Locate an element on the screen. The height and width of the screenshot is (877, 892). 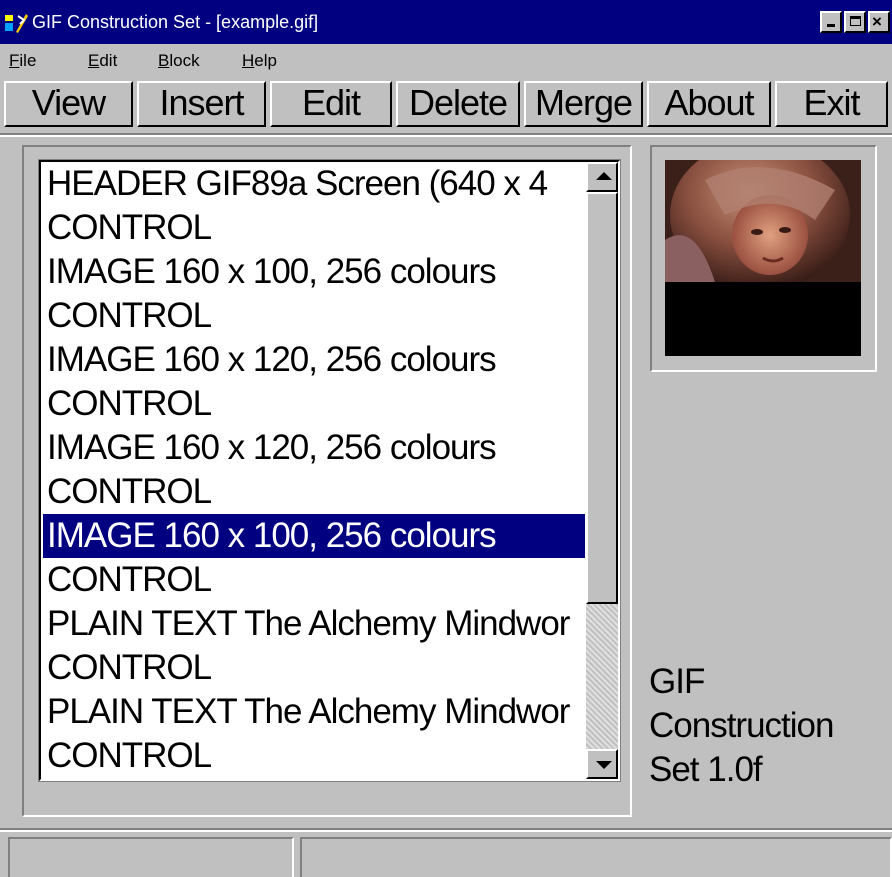
maximize-icon is located at coordinates (855, 21).